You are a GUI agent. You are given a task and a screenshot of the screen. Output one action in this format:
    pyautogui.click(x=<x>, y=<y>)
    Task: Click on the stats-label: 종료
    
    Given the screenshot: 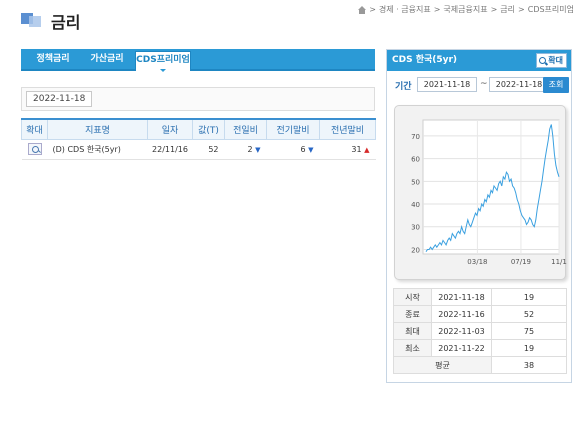 What is the action you would take?
    pyautogui.click(x=412, y=314)
    